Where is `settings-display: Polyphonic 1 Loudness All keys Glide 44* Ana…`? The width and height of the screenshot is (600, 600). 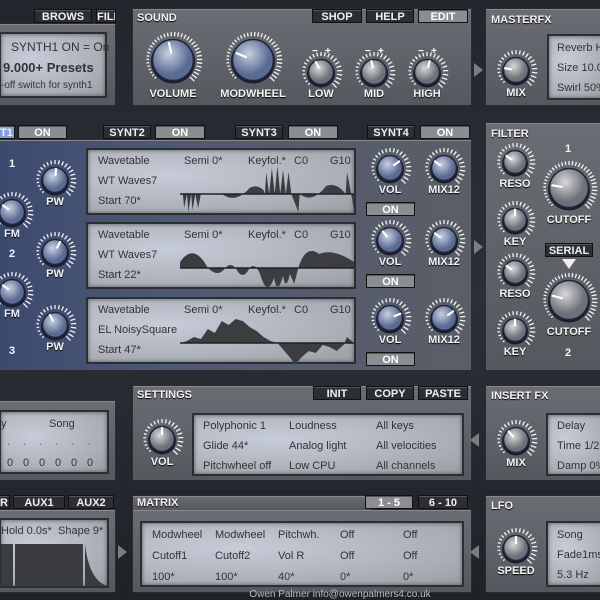 settings-display: Polyphonic 1 Loudness All keys Glide 44* Ana… is located at coordinates (328, 444).